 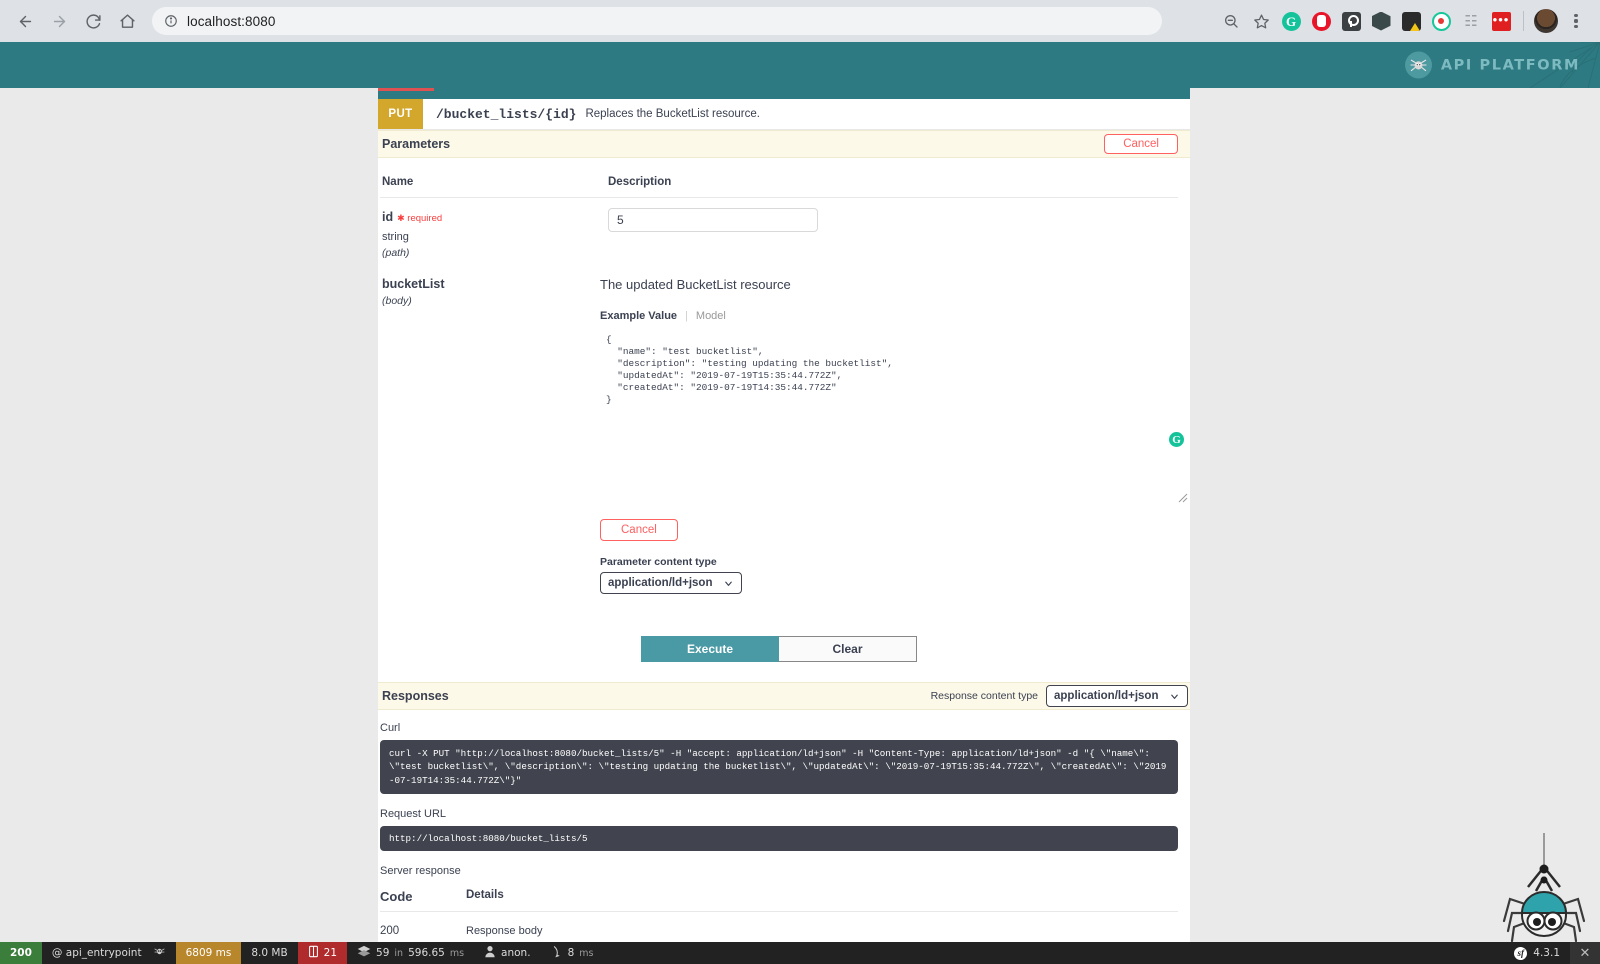 I want to click on database-icon, so click(x=364, y=953).